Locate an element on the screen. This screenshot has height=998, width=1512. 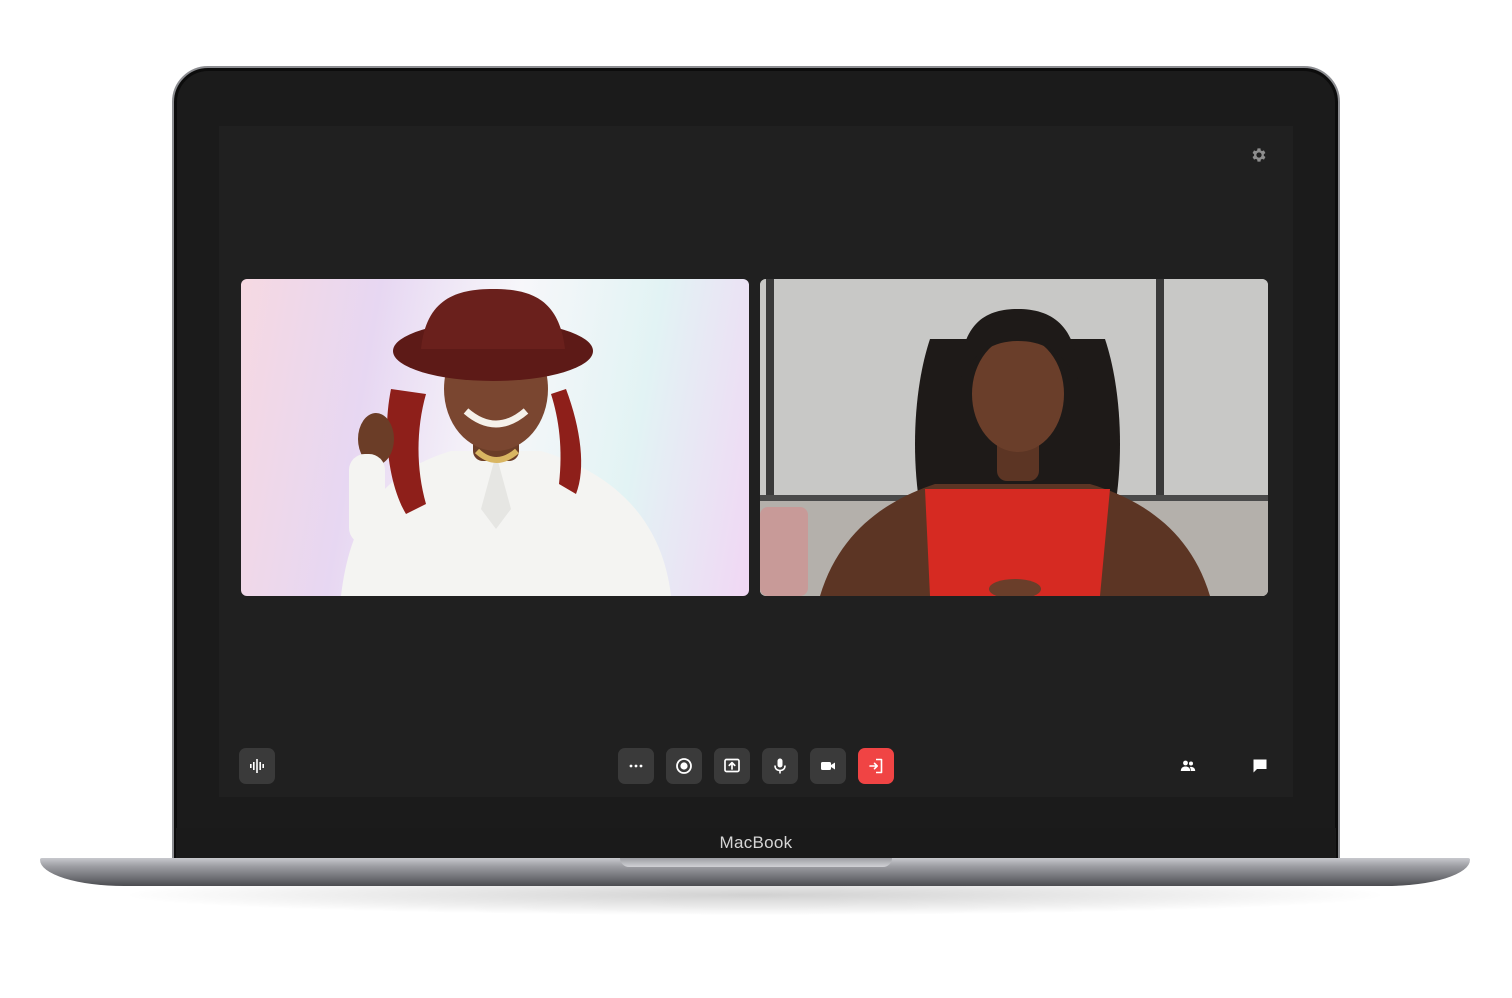
participant-2-video is located at coordinates (1014, 437).